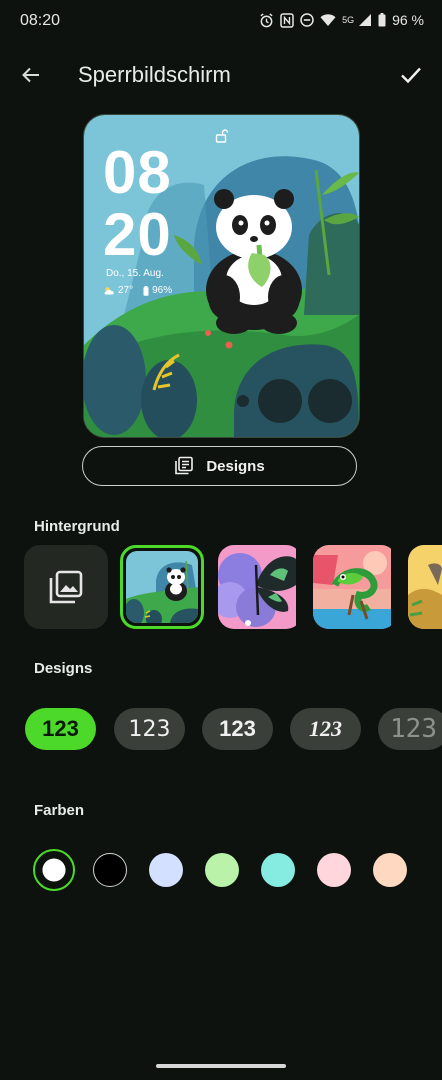  Describe the element at coordinates (59, 810) in the screenshot. I see `section-title-colors: Farben` at that location.